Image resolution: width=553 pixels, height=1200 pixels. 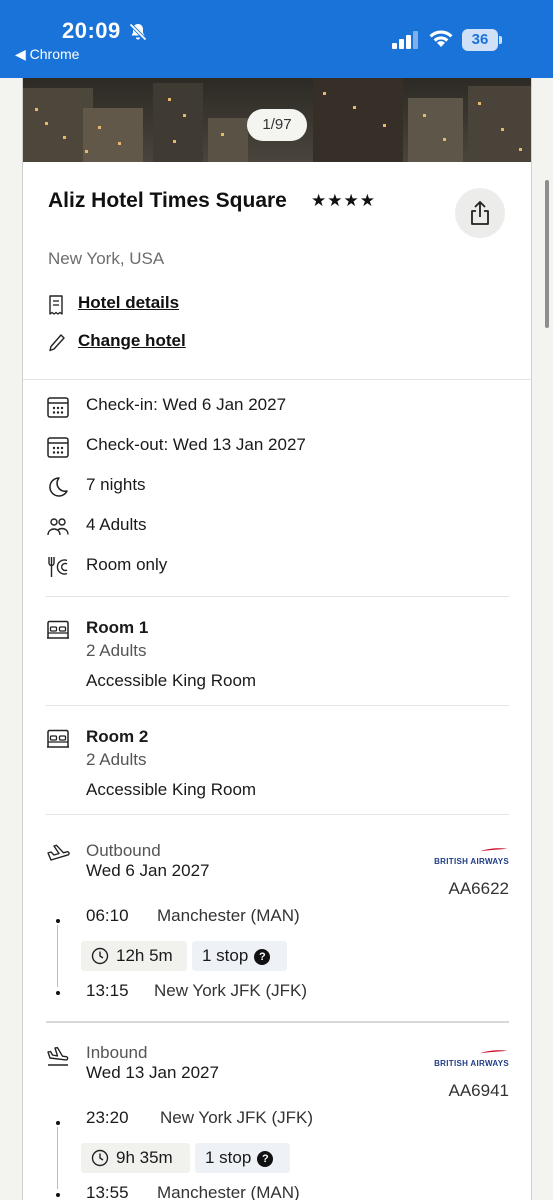 What do you see at coordinates (277, 125) in the screenshot?
I see `photo-counter: 1/97` at bounding box center [277, 125].